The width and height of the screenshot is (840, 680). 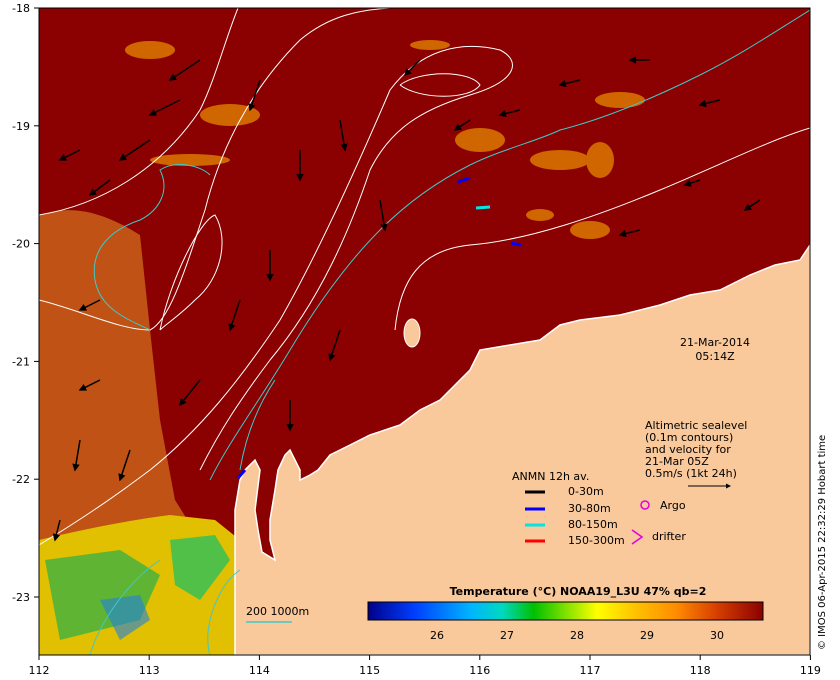 What do you see at coordinates (578, 591) in the screenshot?
I see `colorbar-title: Temperature (°C) NOAA19_L3U 47% qb=2` at bounding box center [578, 591].